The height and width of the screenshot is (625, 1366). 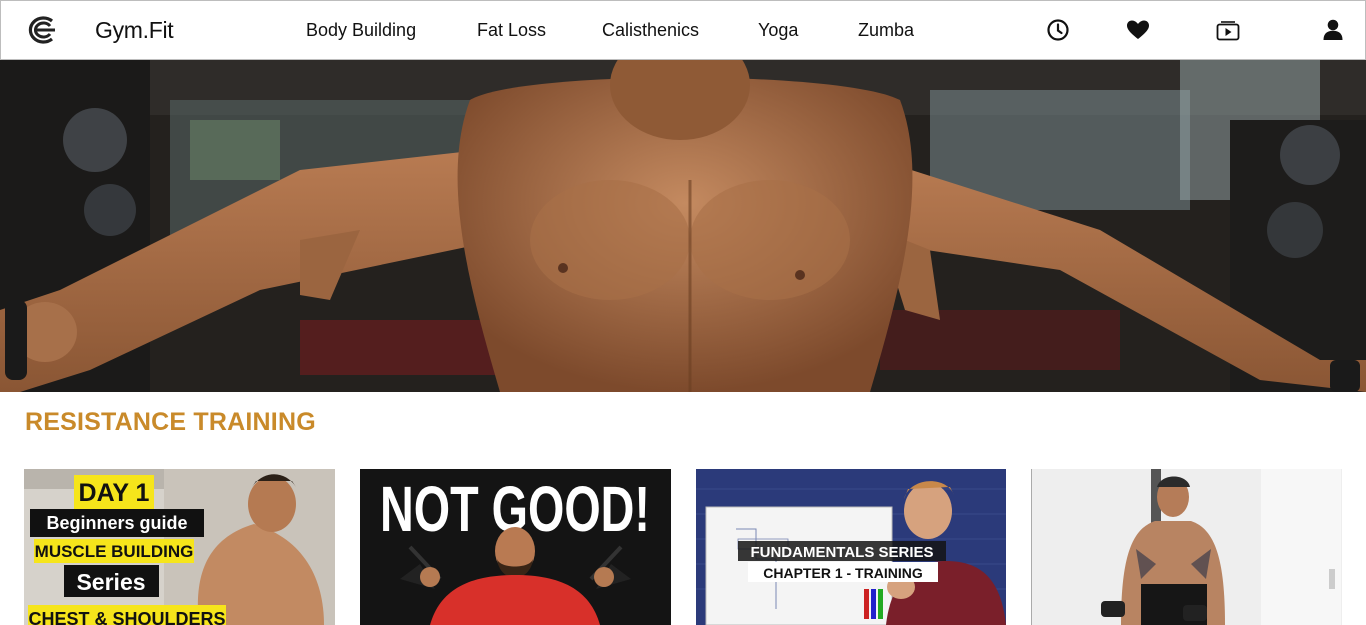 What do you see at coordinates (114, 493) in the screenshot?
I see `thumb-line: DAY 1` at bounding box center [114, 493].